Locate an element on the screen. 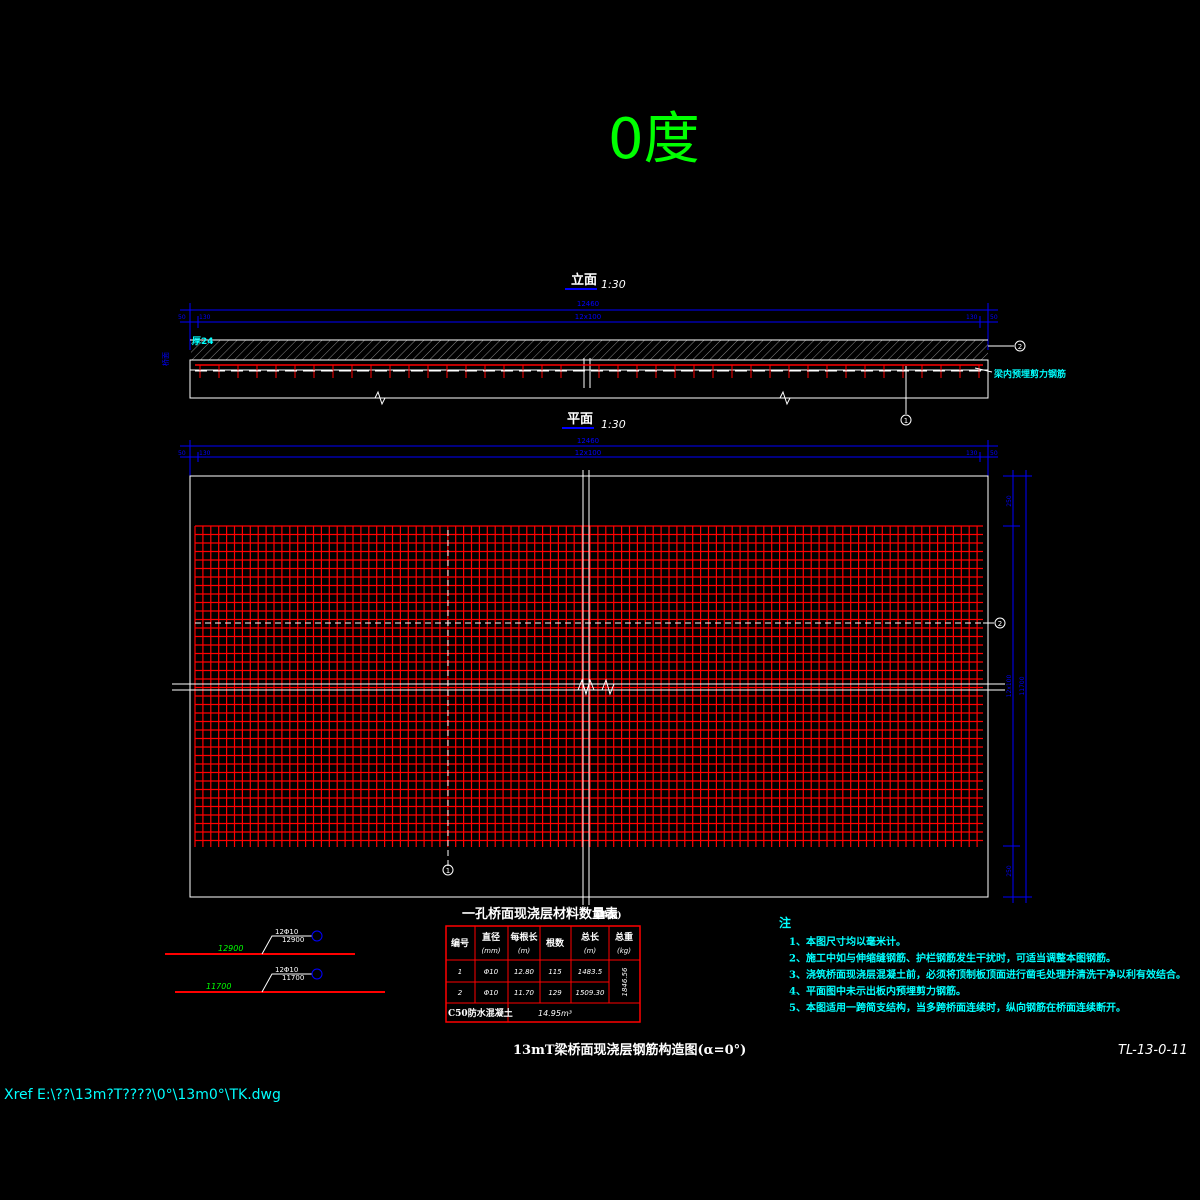  elev-dim-right: 50 is located at coordinates (994, 317).